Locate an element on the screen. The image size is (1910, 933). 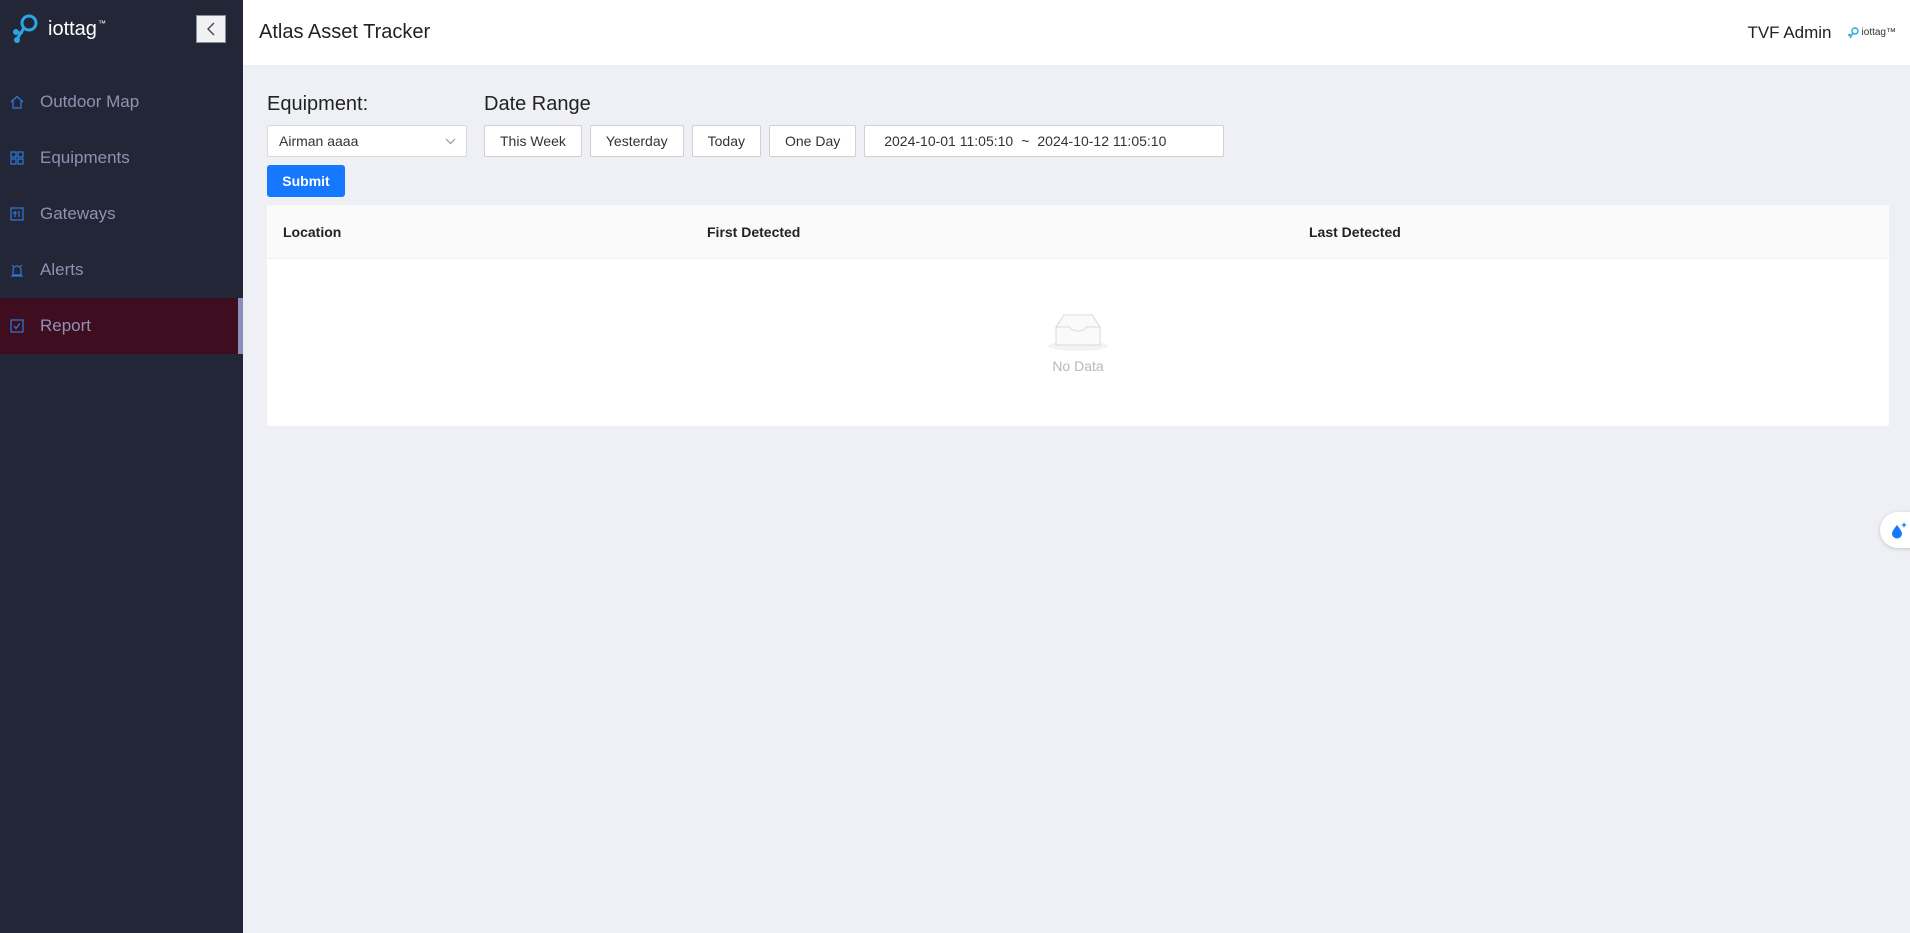
equipment-select-value: Airman aaaa is located at coordinates (319, 141).